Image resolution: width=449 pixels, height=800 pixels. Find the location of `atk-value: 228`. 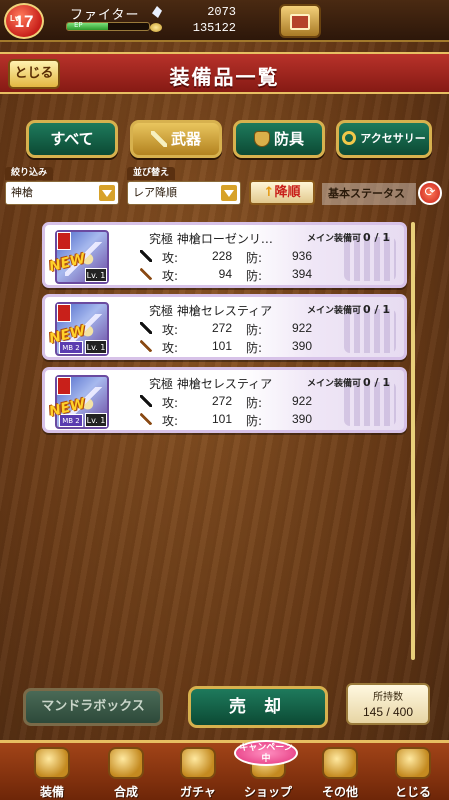

atk-value: 228 is located at coordinates (221, 256).